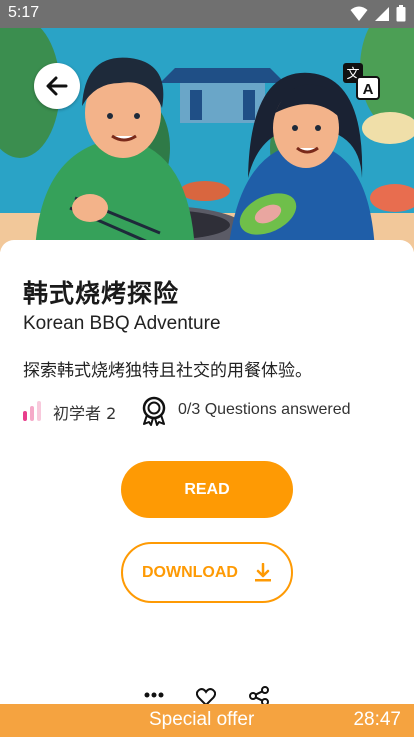  I want to click on signal-icon, so click(382, 13).